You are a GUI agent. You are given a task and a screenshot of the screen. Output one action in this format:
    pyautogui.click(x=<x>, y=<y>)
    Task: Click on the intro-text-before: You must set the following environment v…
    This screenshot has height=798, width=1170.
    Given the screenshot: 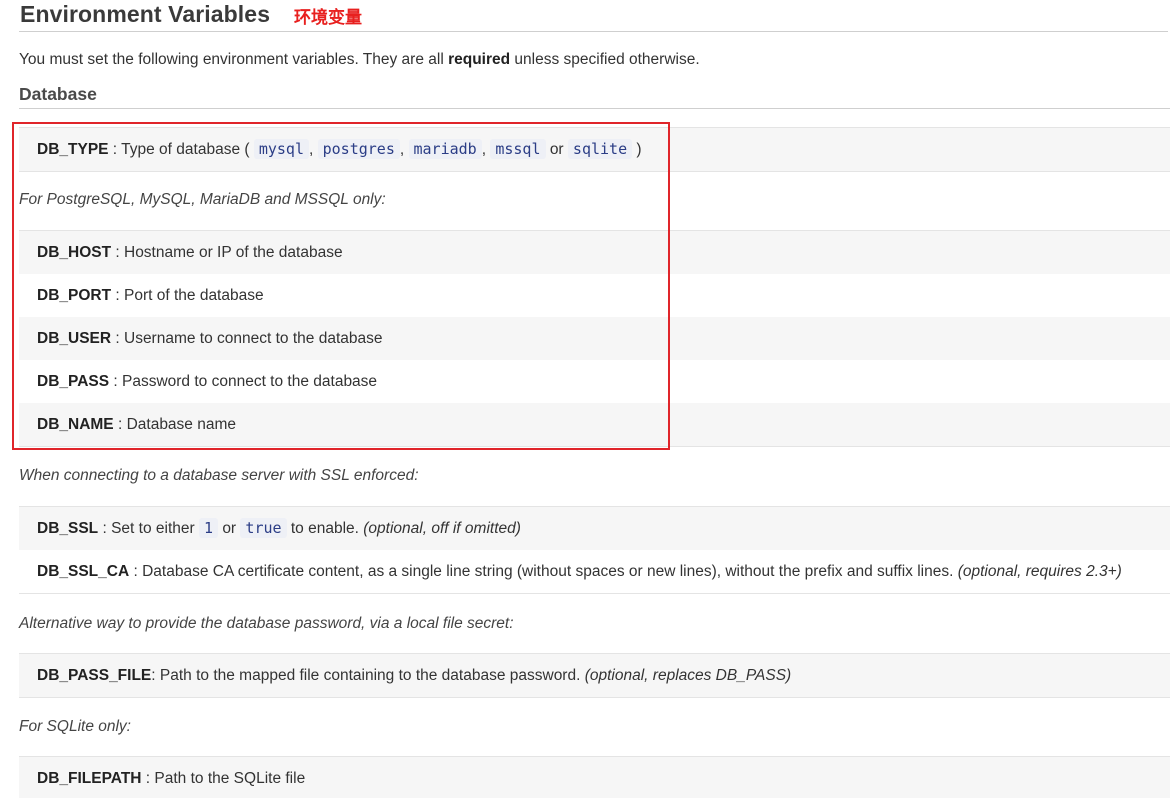 What is the action you would take?
    pyautogui.click(x=234, y=59)
    